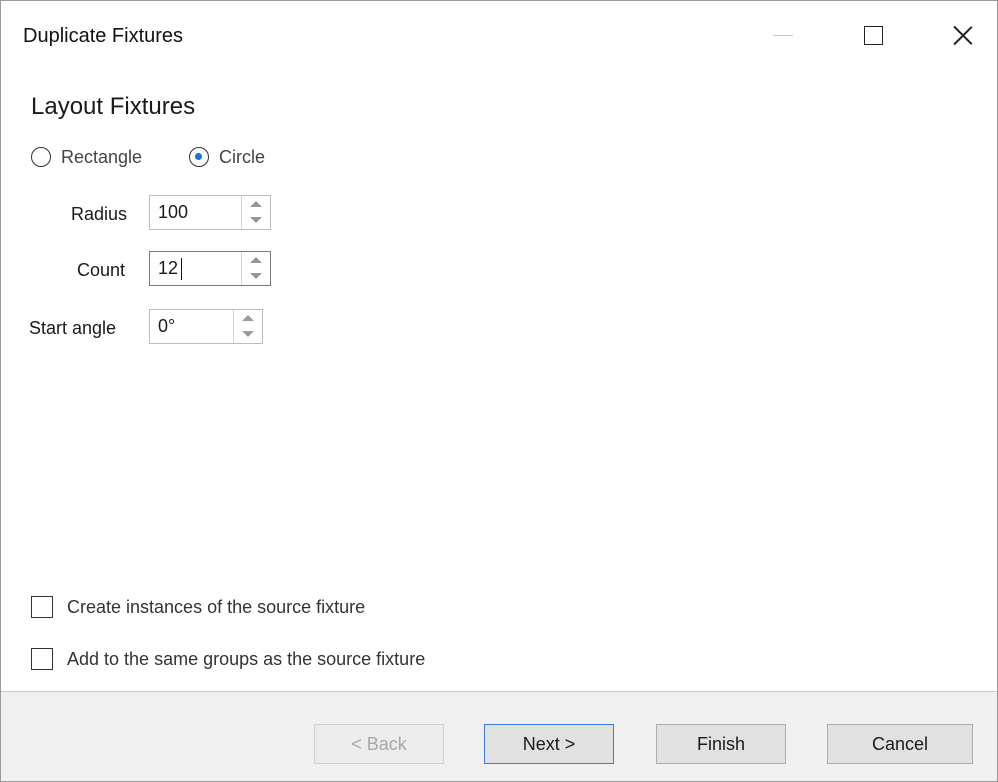  I want to click on cancel-button-label: Cancel, so click(900, 743).